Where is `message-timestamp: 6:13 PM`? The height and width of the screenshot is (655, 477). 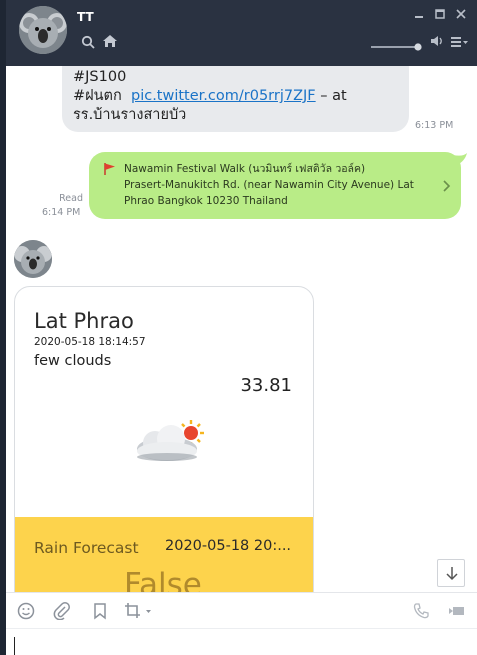 message-timestamp: 6:13 PM is located at coordinates (434, 125).